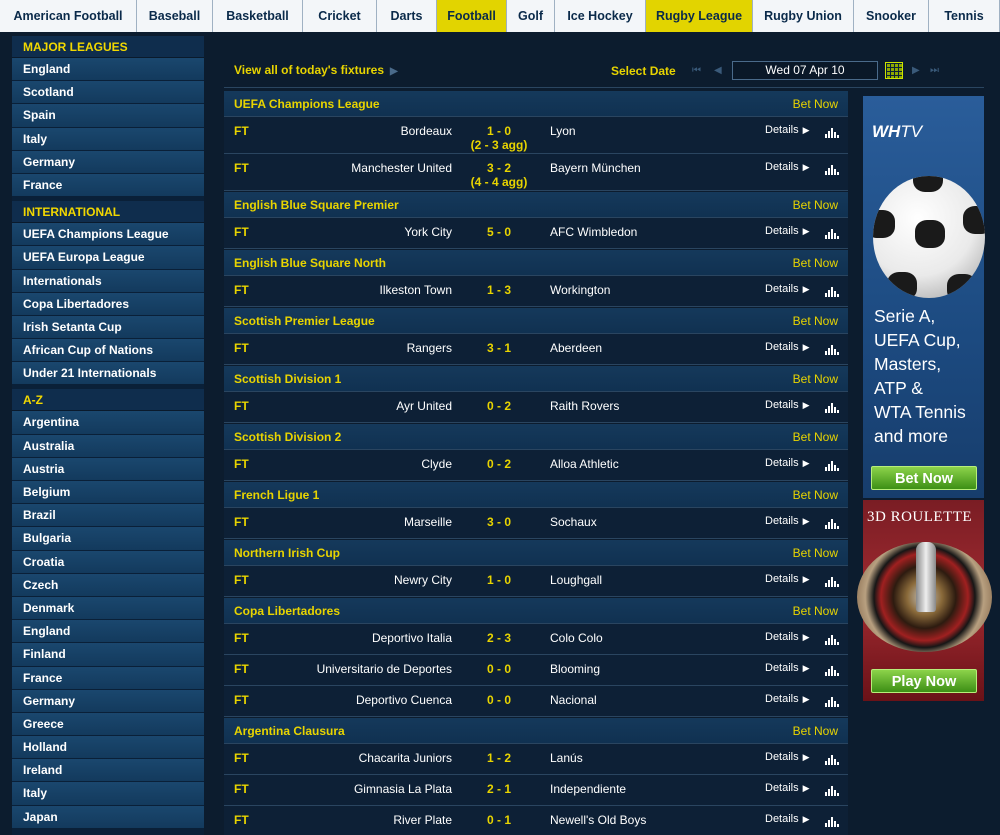 This screenshot has width=1000, height=835. What do you see at coordinates (934, 70) in the screenshot?
I see `last-date-icon: ⏭` at bounding box center [934, 70].